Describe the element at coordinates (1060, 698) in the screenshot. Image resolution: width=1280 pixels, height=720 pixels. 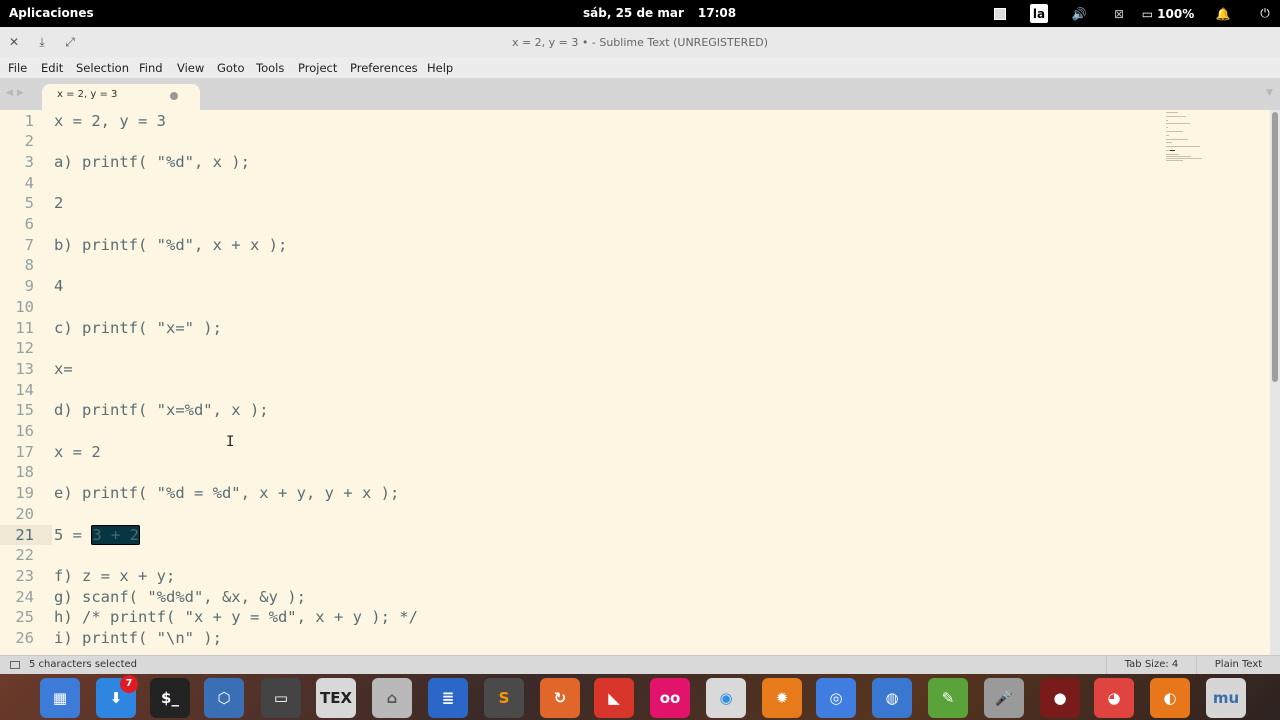
I see `rec-icon: ●` at that location.